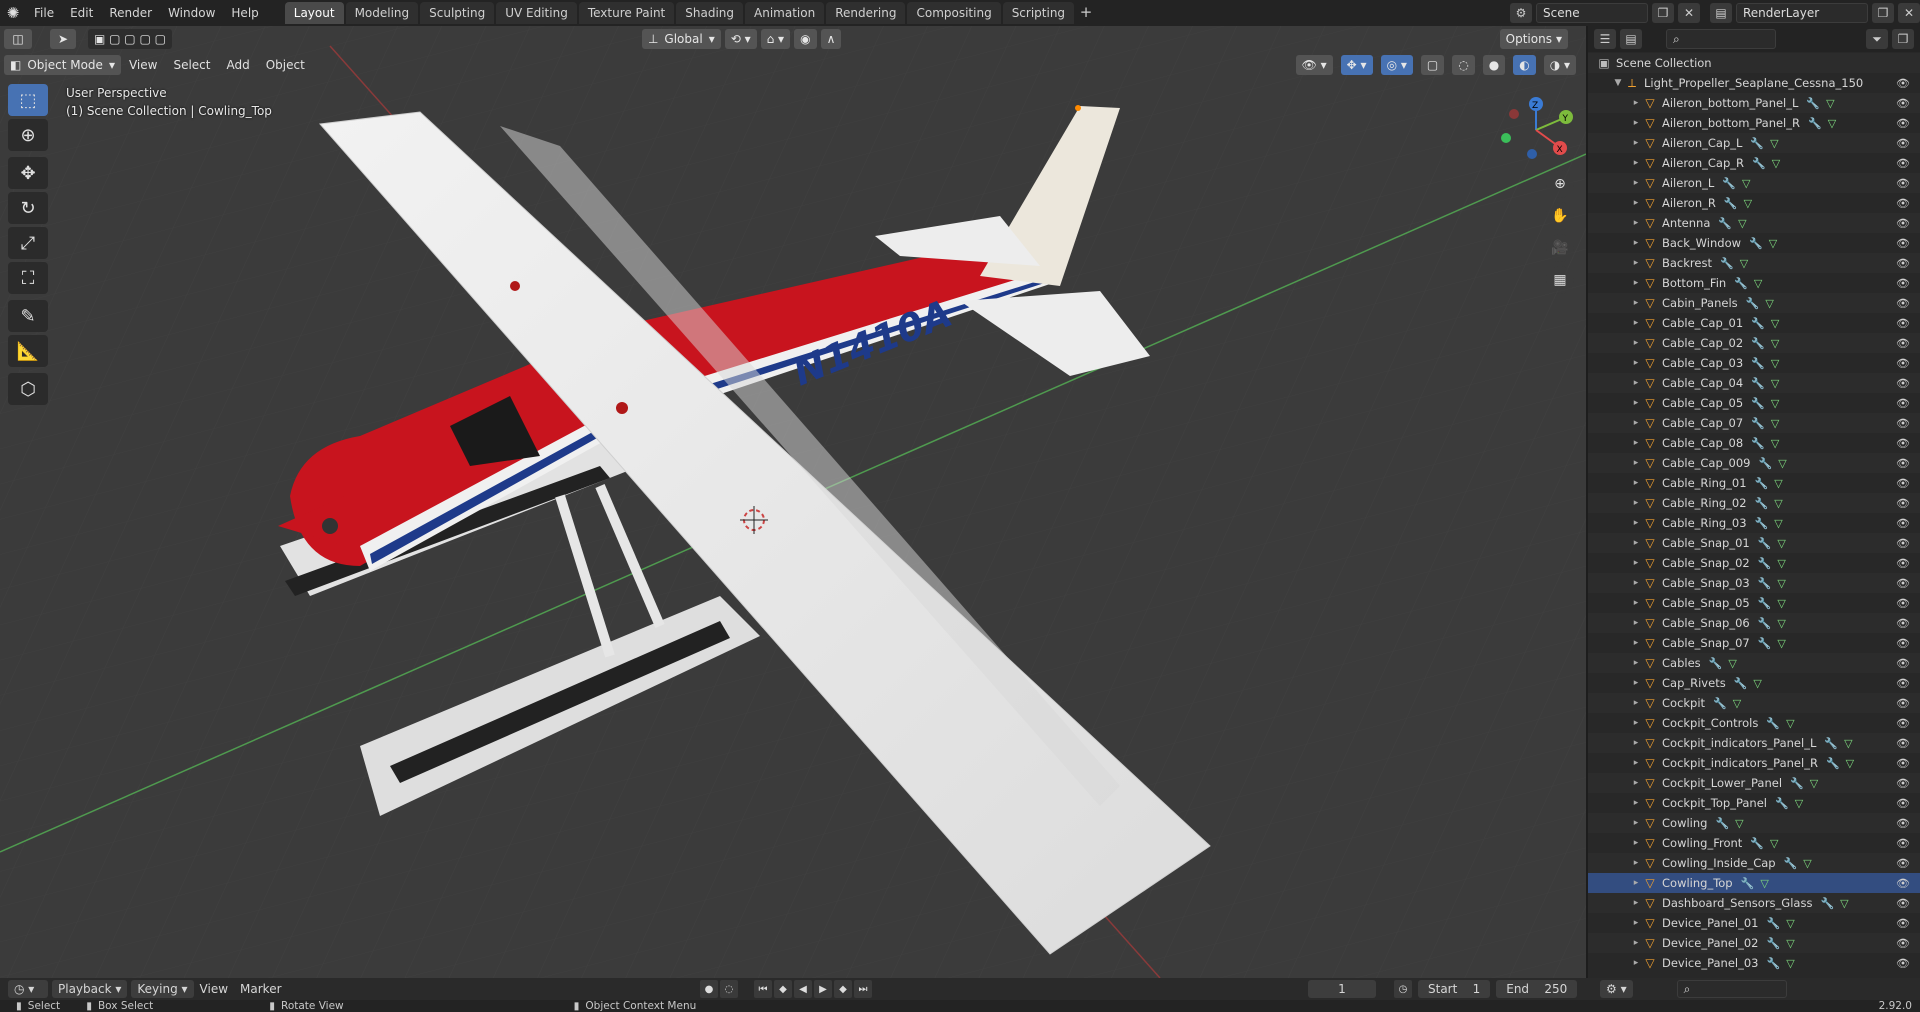  I want to click on add-workspace-icon: +, so click(1086, 13).